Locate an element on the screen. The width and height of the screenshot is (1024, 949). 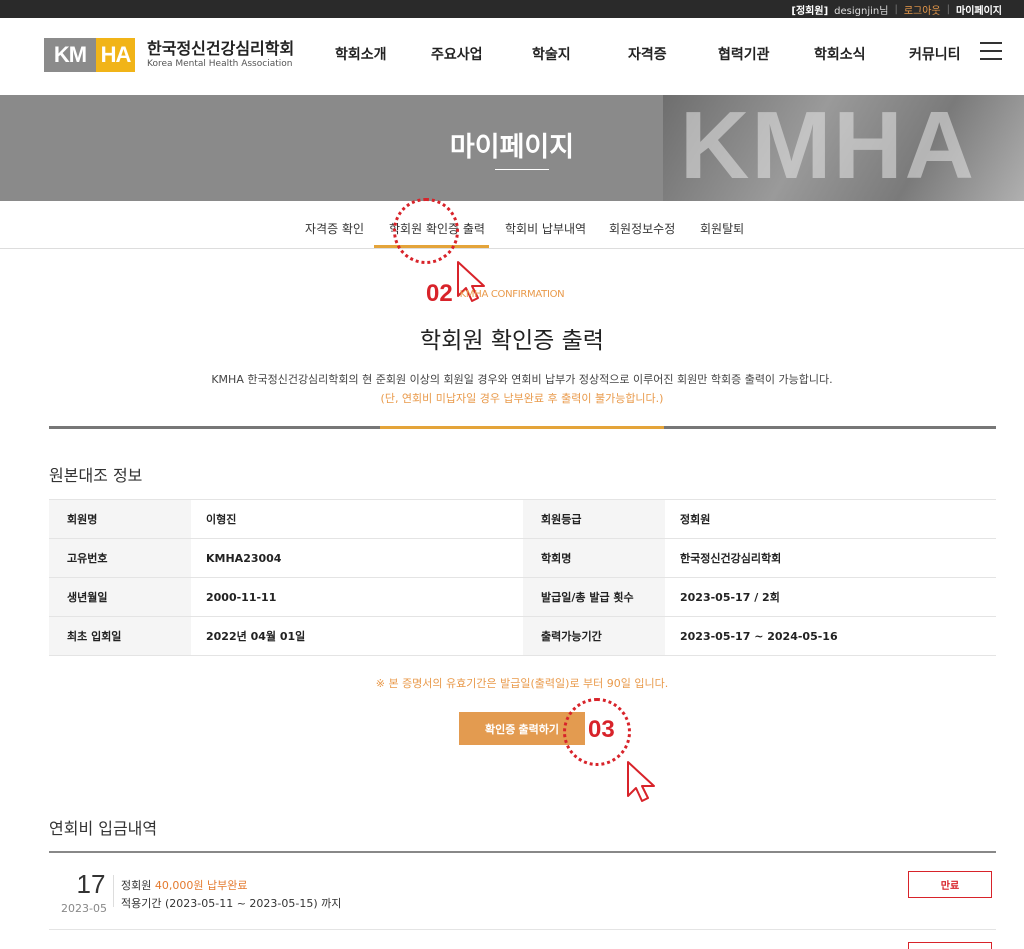
payments-section-title: 연회비 입금내역 is located at coordinates (103, 828).